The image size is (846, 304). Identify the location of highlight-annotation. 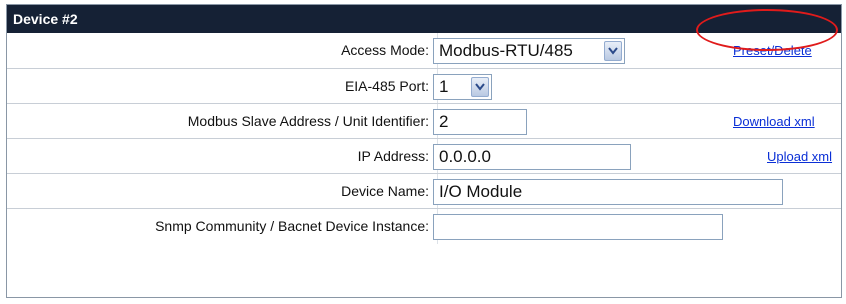
(767, 30).